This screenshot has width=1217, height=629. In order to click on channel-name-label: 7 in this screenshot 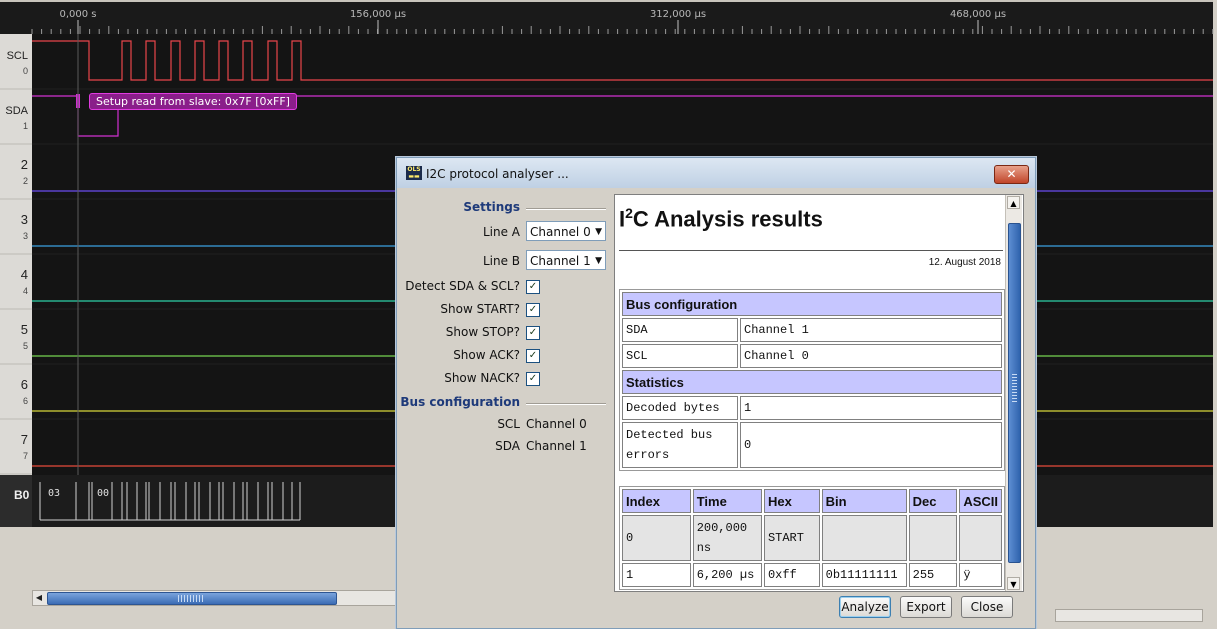, I will do `click(24, 439)`.